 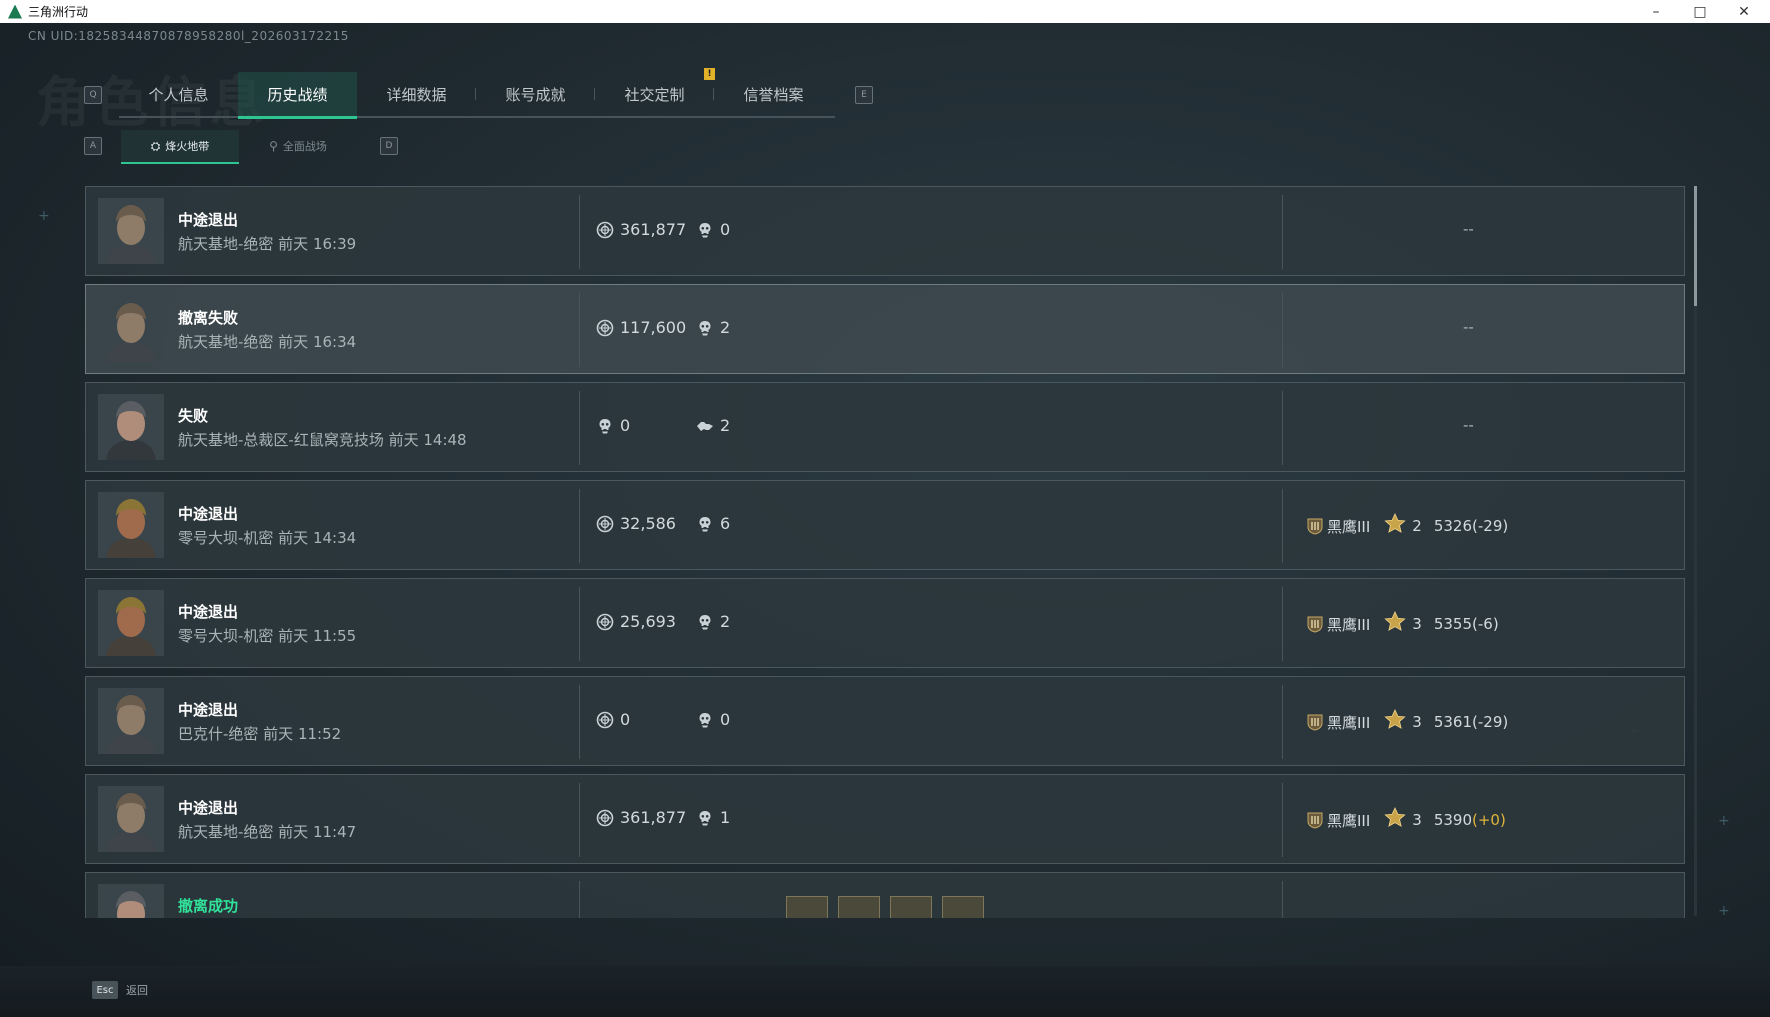 I want to click on stat-secondary-value: 2, so click(x=725, y=425).